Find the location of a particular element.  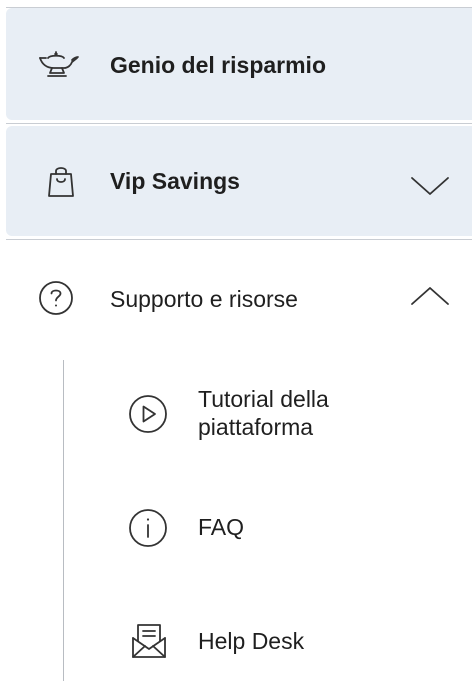

submenu-item-label: Tutorial della piattaforma is located at coordinates (263, 413).